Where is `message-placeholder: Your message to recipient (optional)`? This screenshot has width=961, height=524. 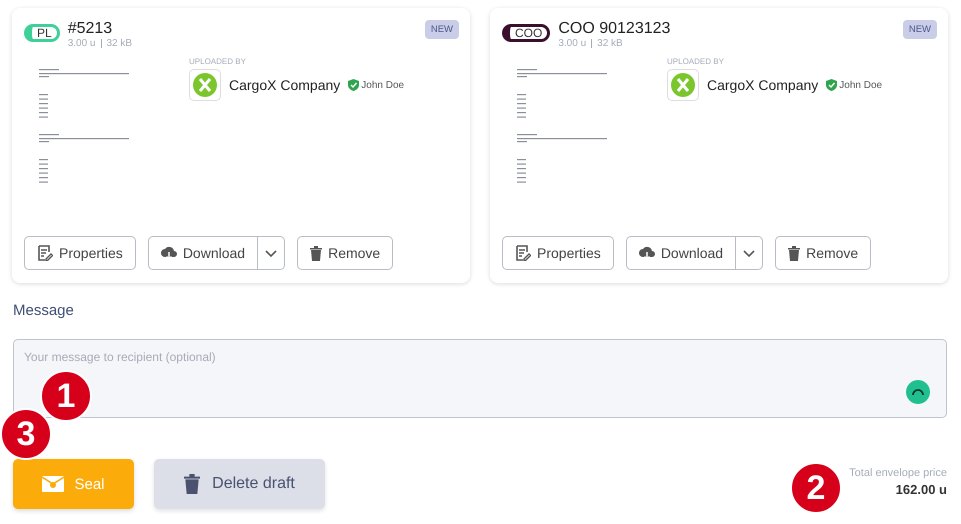
message-placeholder: Your message to recipient (optional) is located at coordinates (120, 357).